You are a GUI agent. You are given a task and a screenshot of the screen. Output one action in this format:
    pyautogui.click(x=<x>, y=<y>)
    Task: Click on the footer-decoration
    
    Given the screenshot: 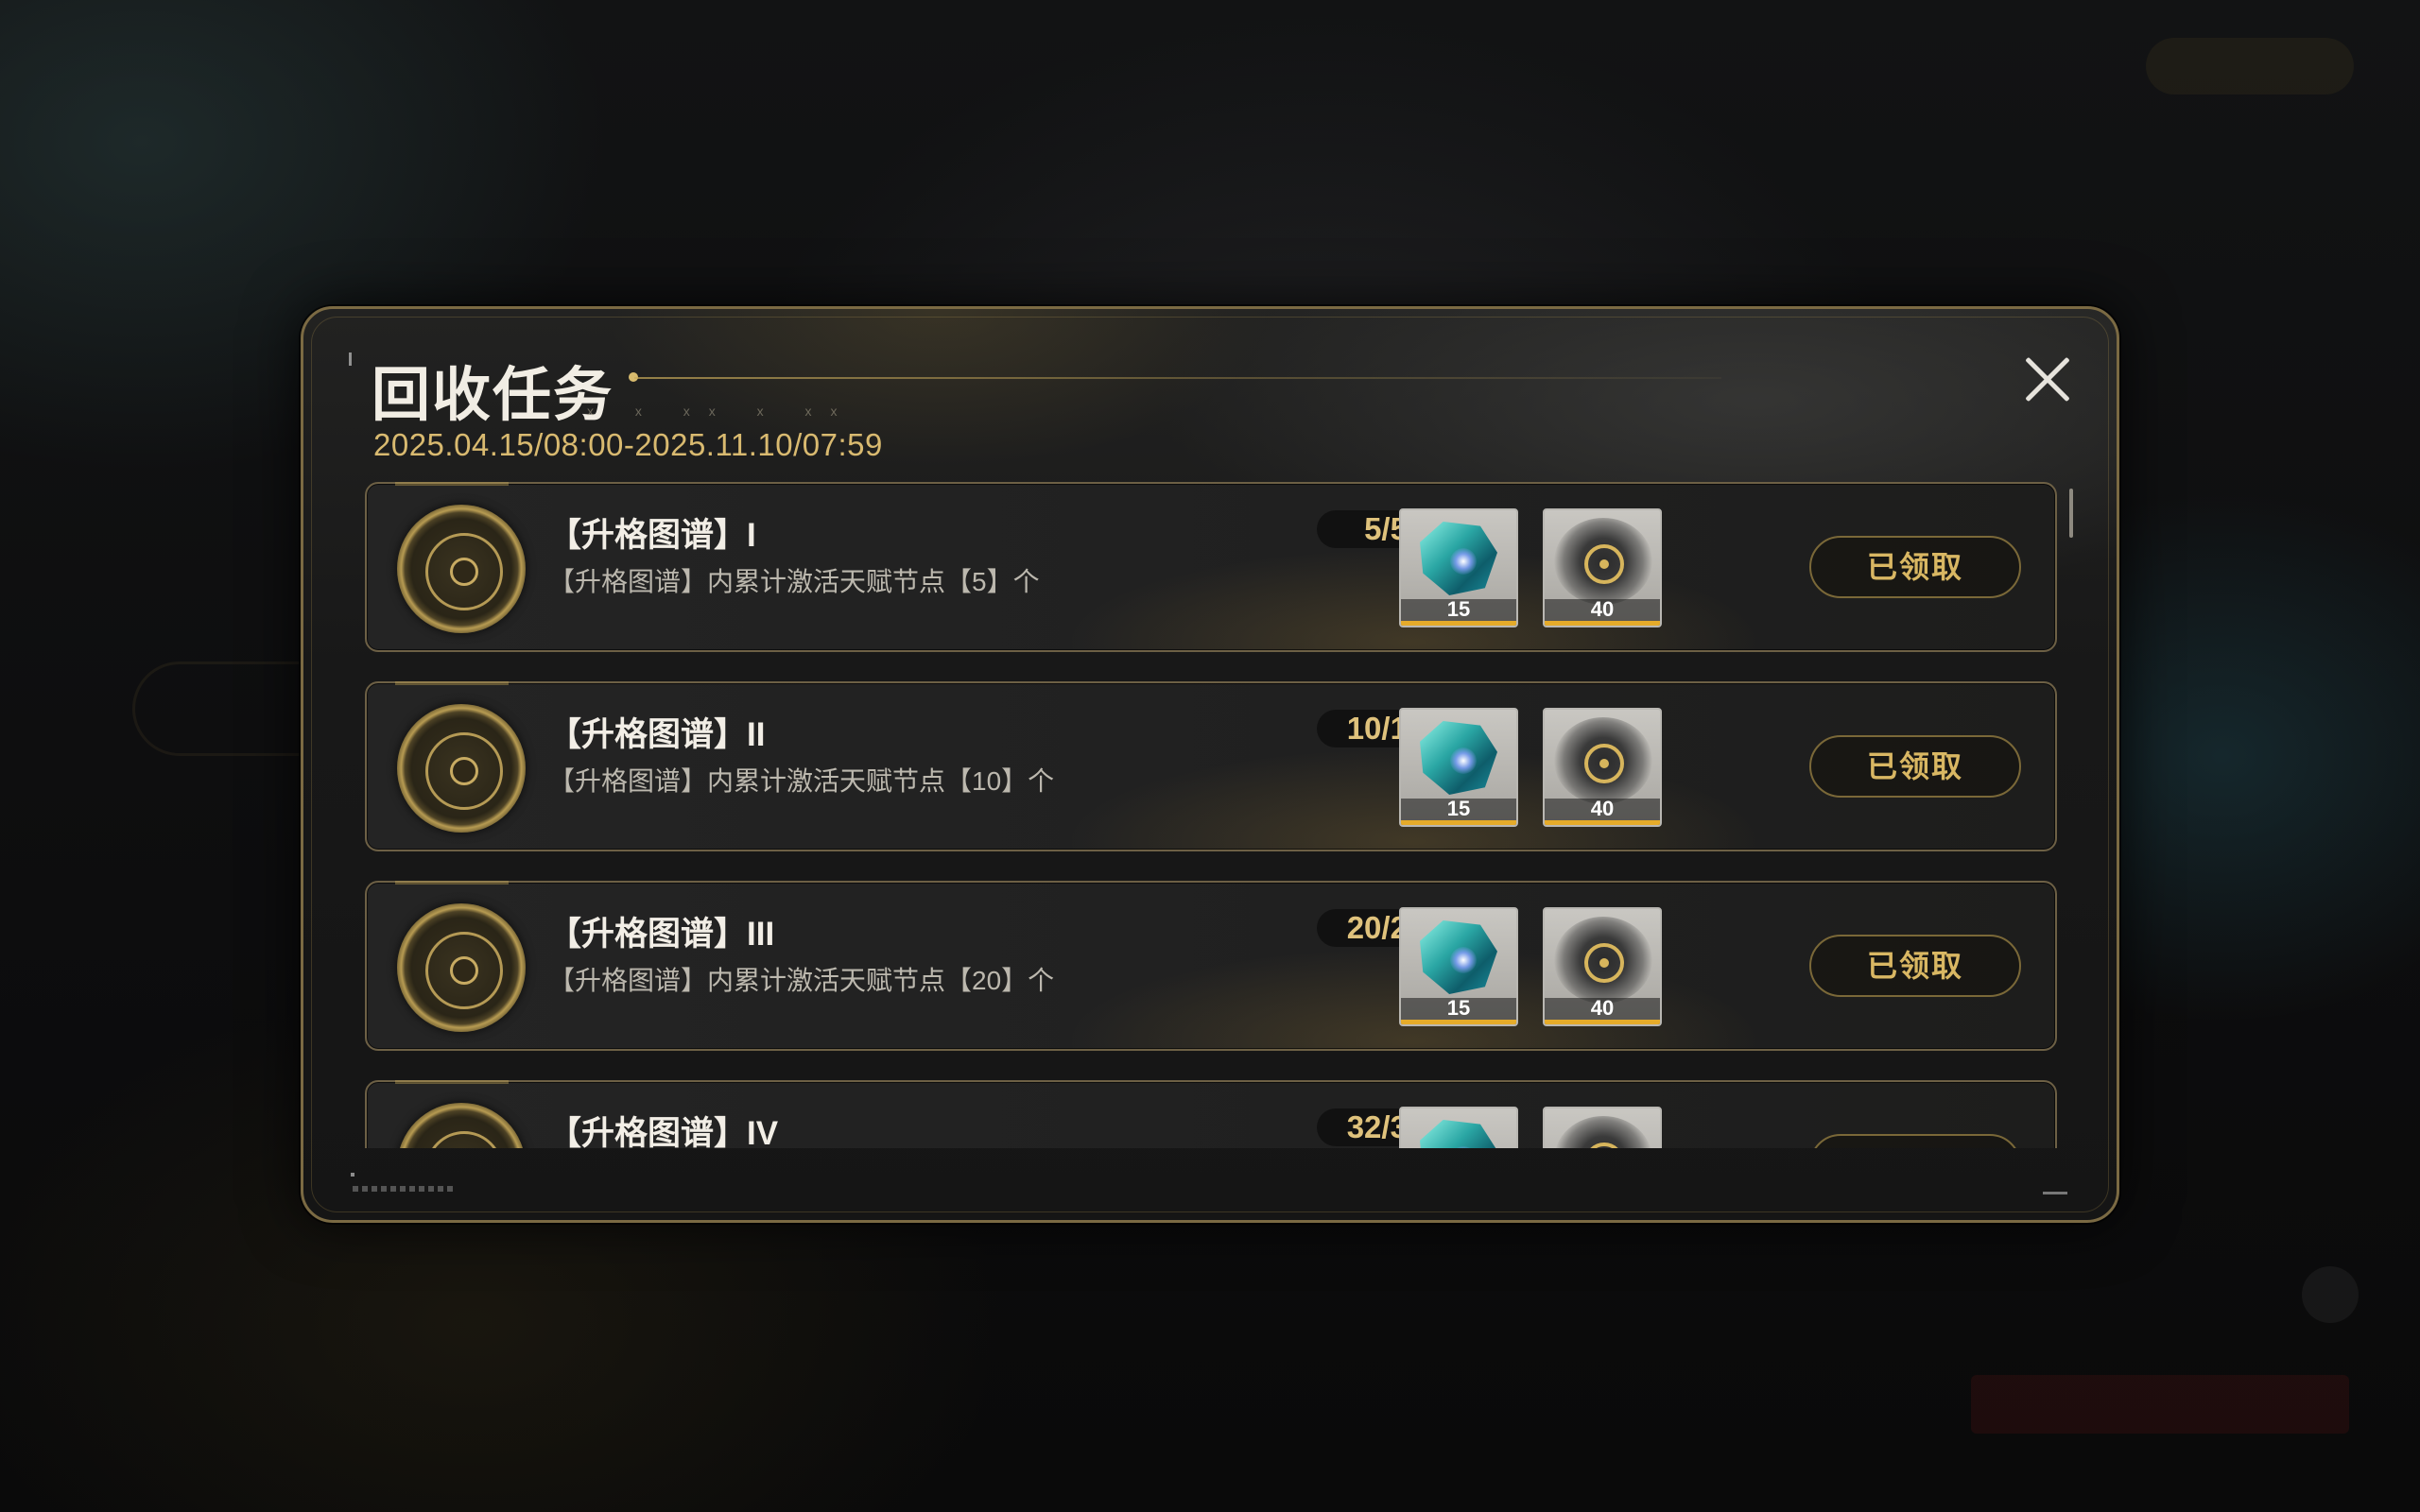 What is the action you would take?
    pyautogui.click(x=405, y=1189)
    